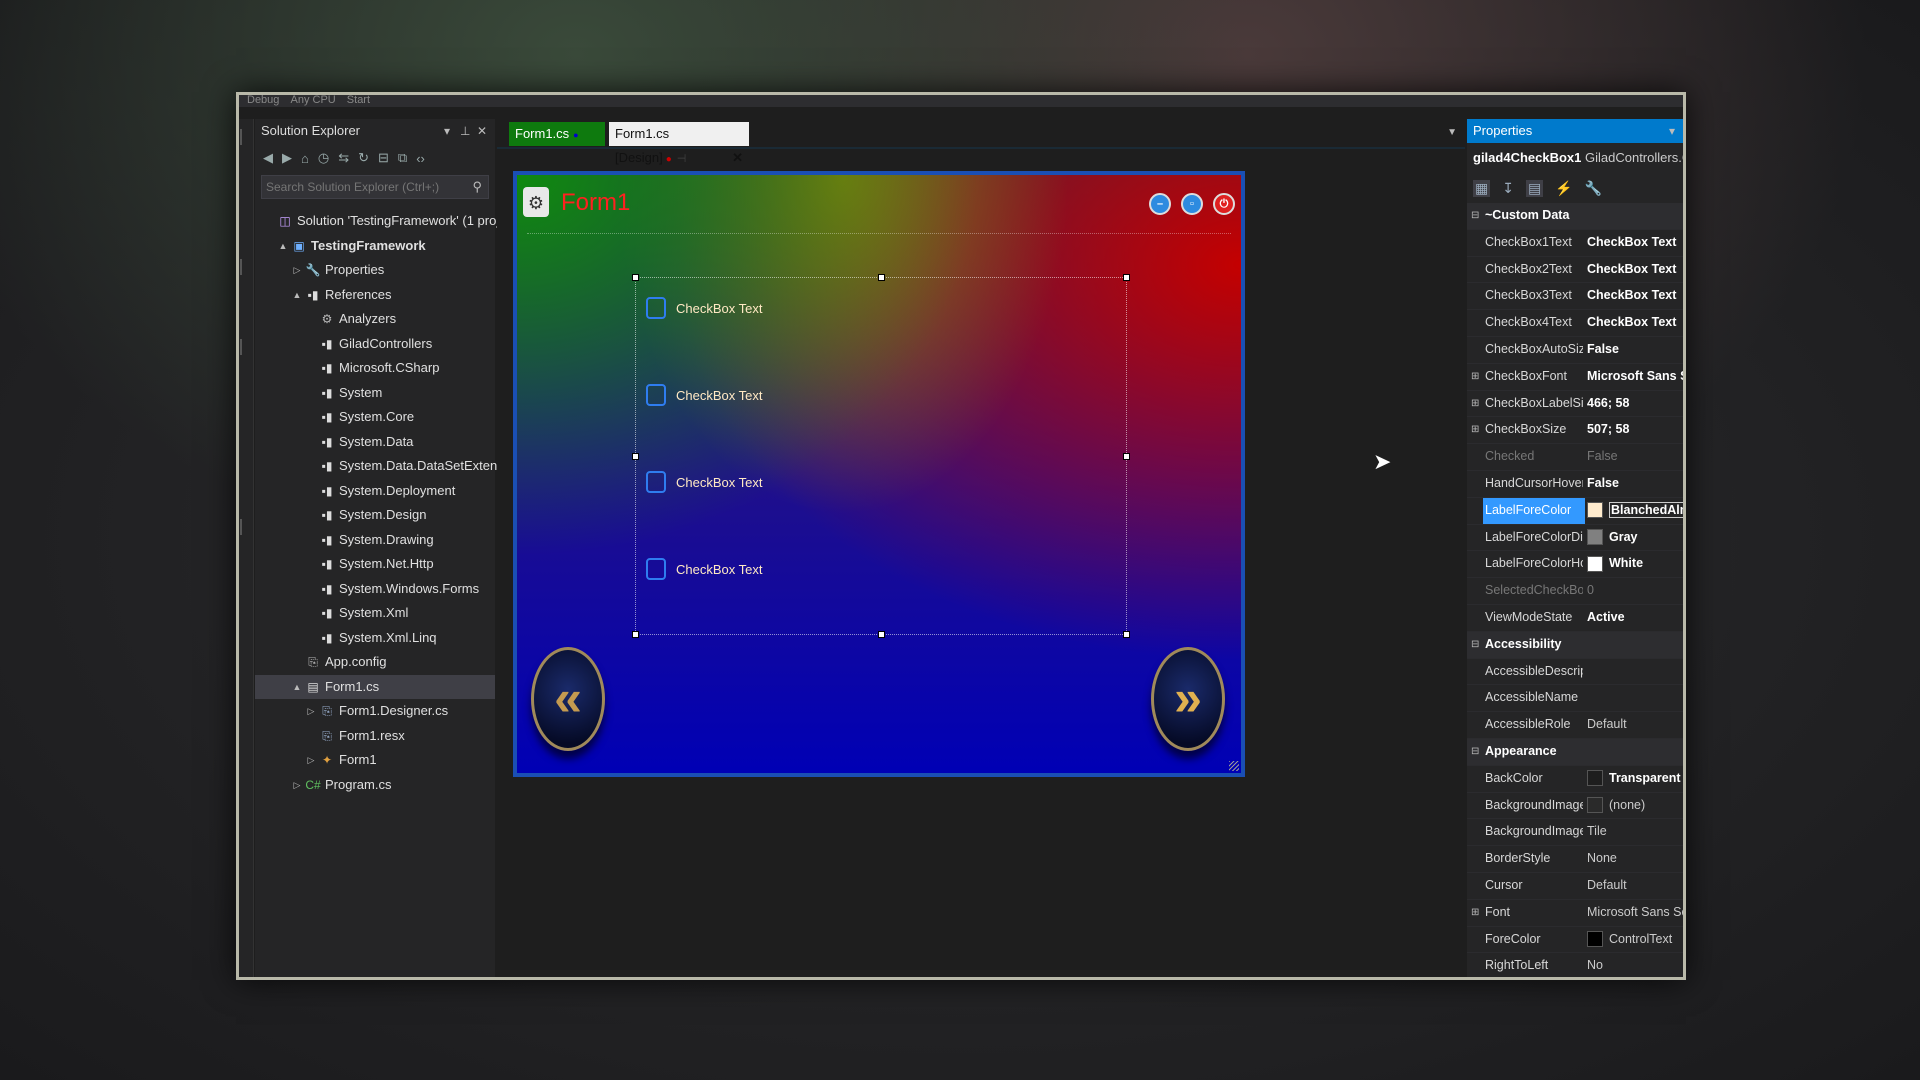  I want to click on tree-item: ▪▮ System.Data, so click(375, 442).